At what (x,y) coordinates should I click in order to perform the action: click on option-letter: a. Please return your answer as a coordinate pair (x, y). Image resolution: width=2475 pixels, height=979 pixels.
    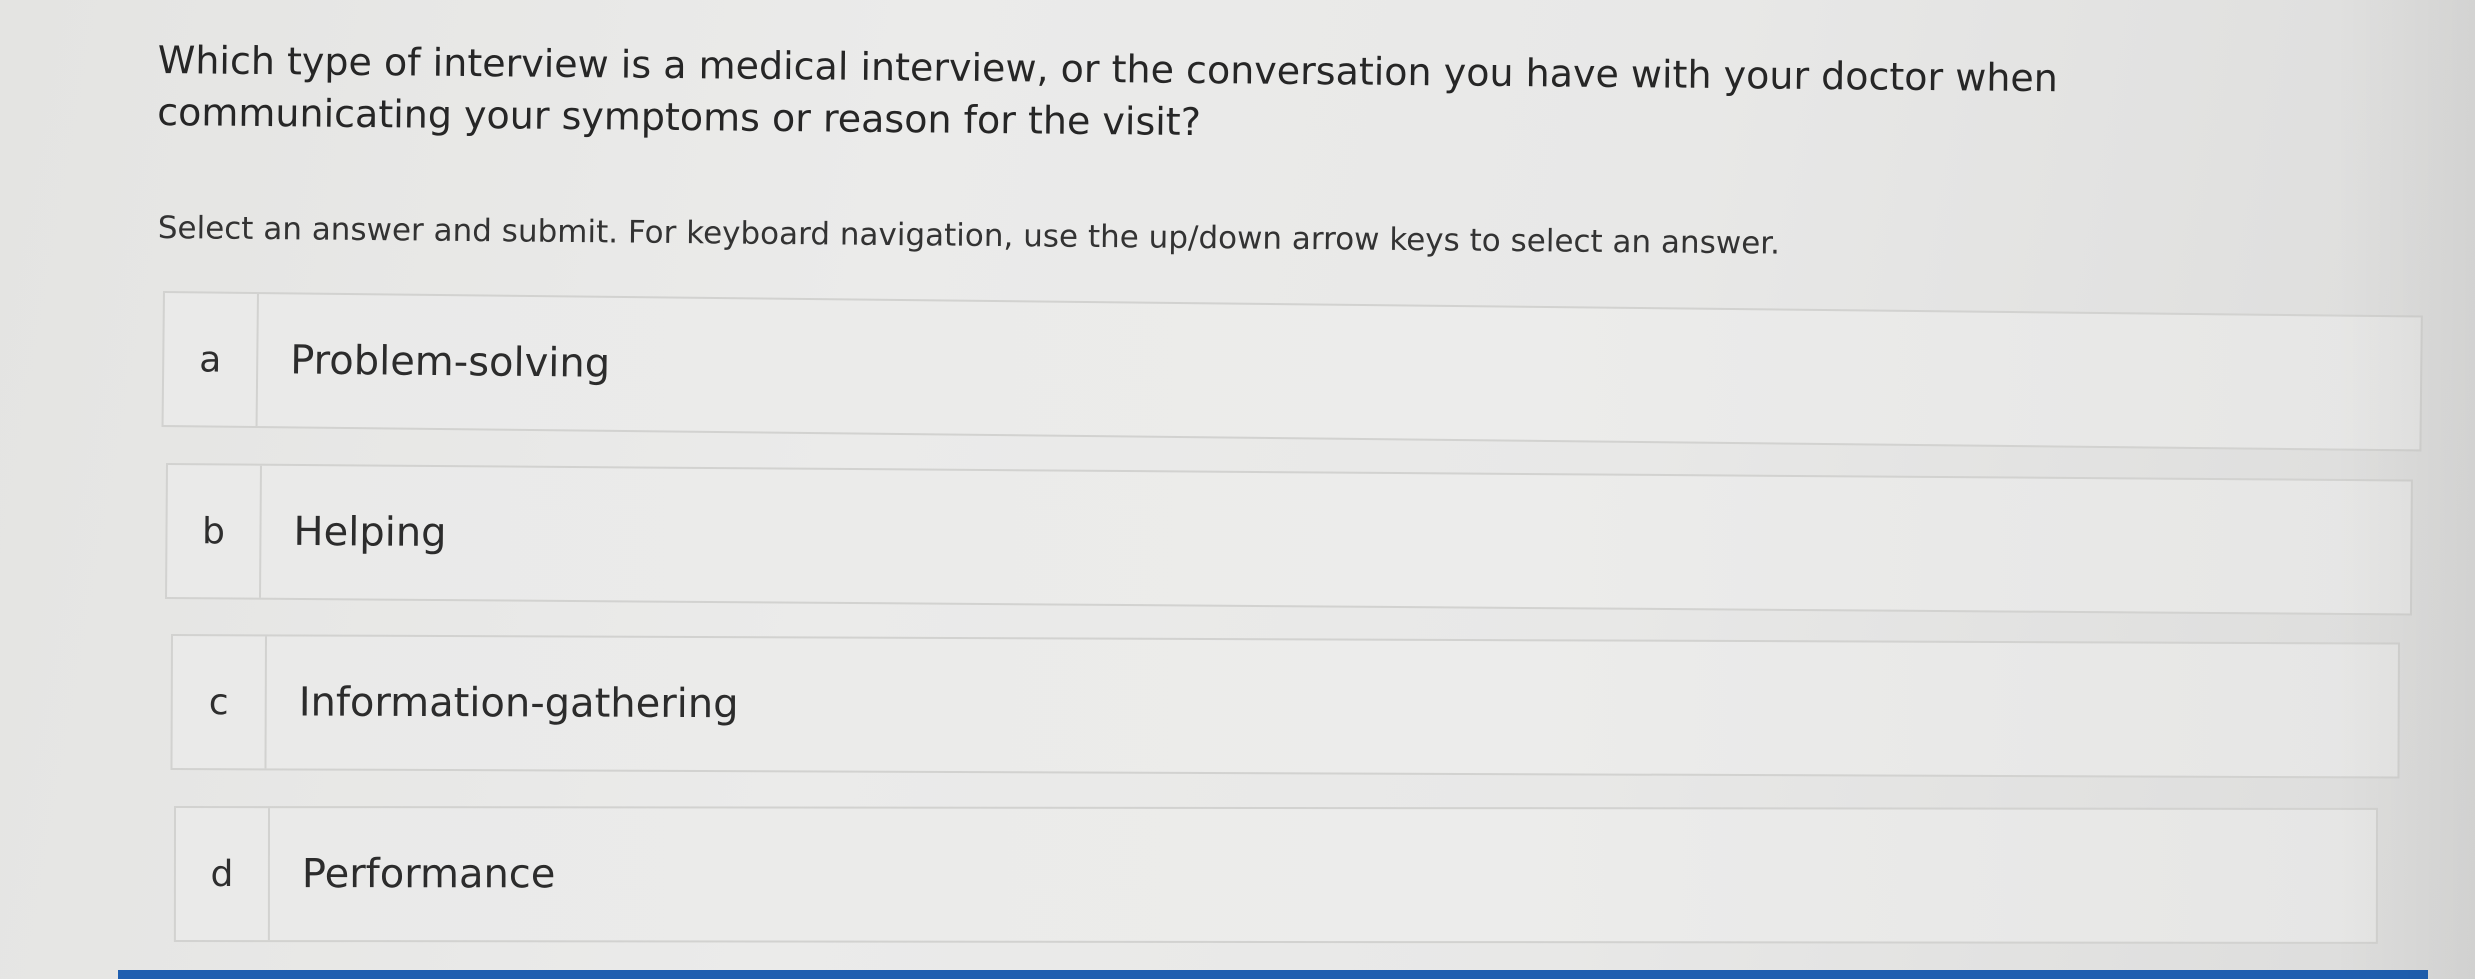
    Looking at the image, I should click on (211, 360).